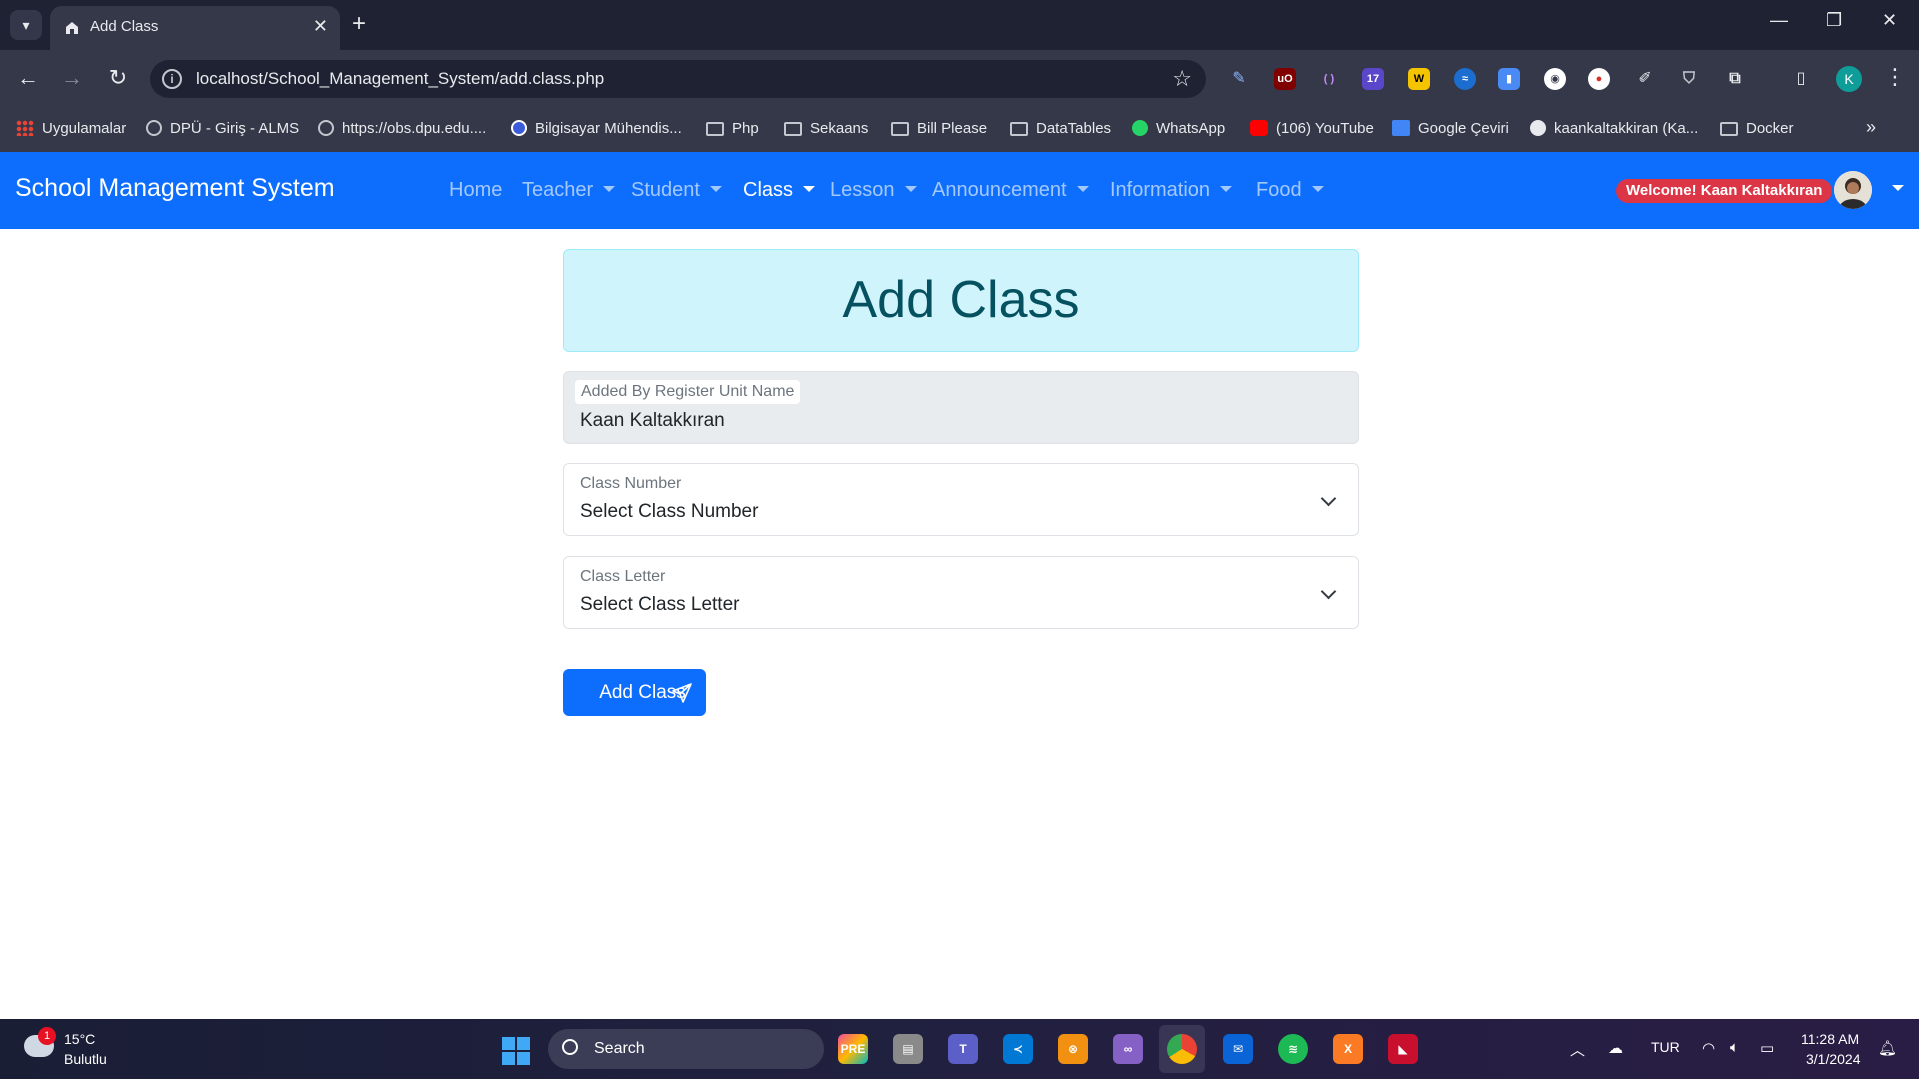  What do you see at coordinates (175, 188) in the screenshot?
I see `brand-link: School Management System` at bounding box center [175, 188].